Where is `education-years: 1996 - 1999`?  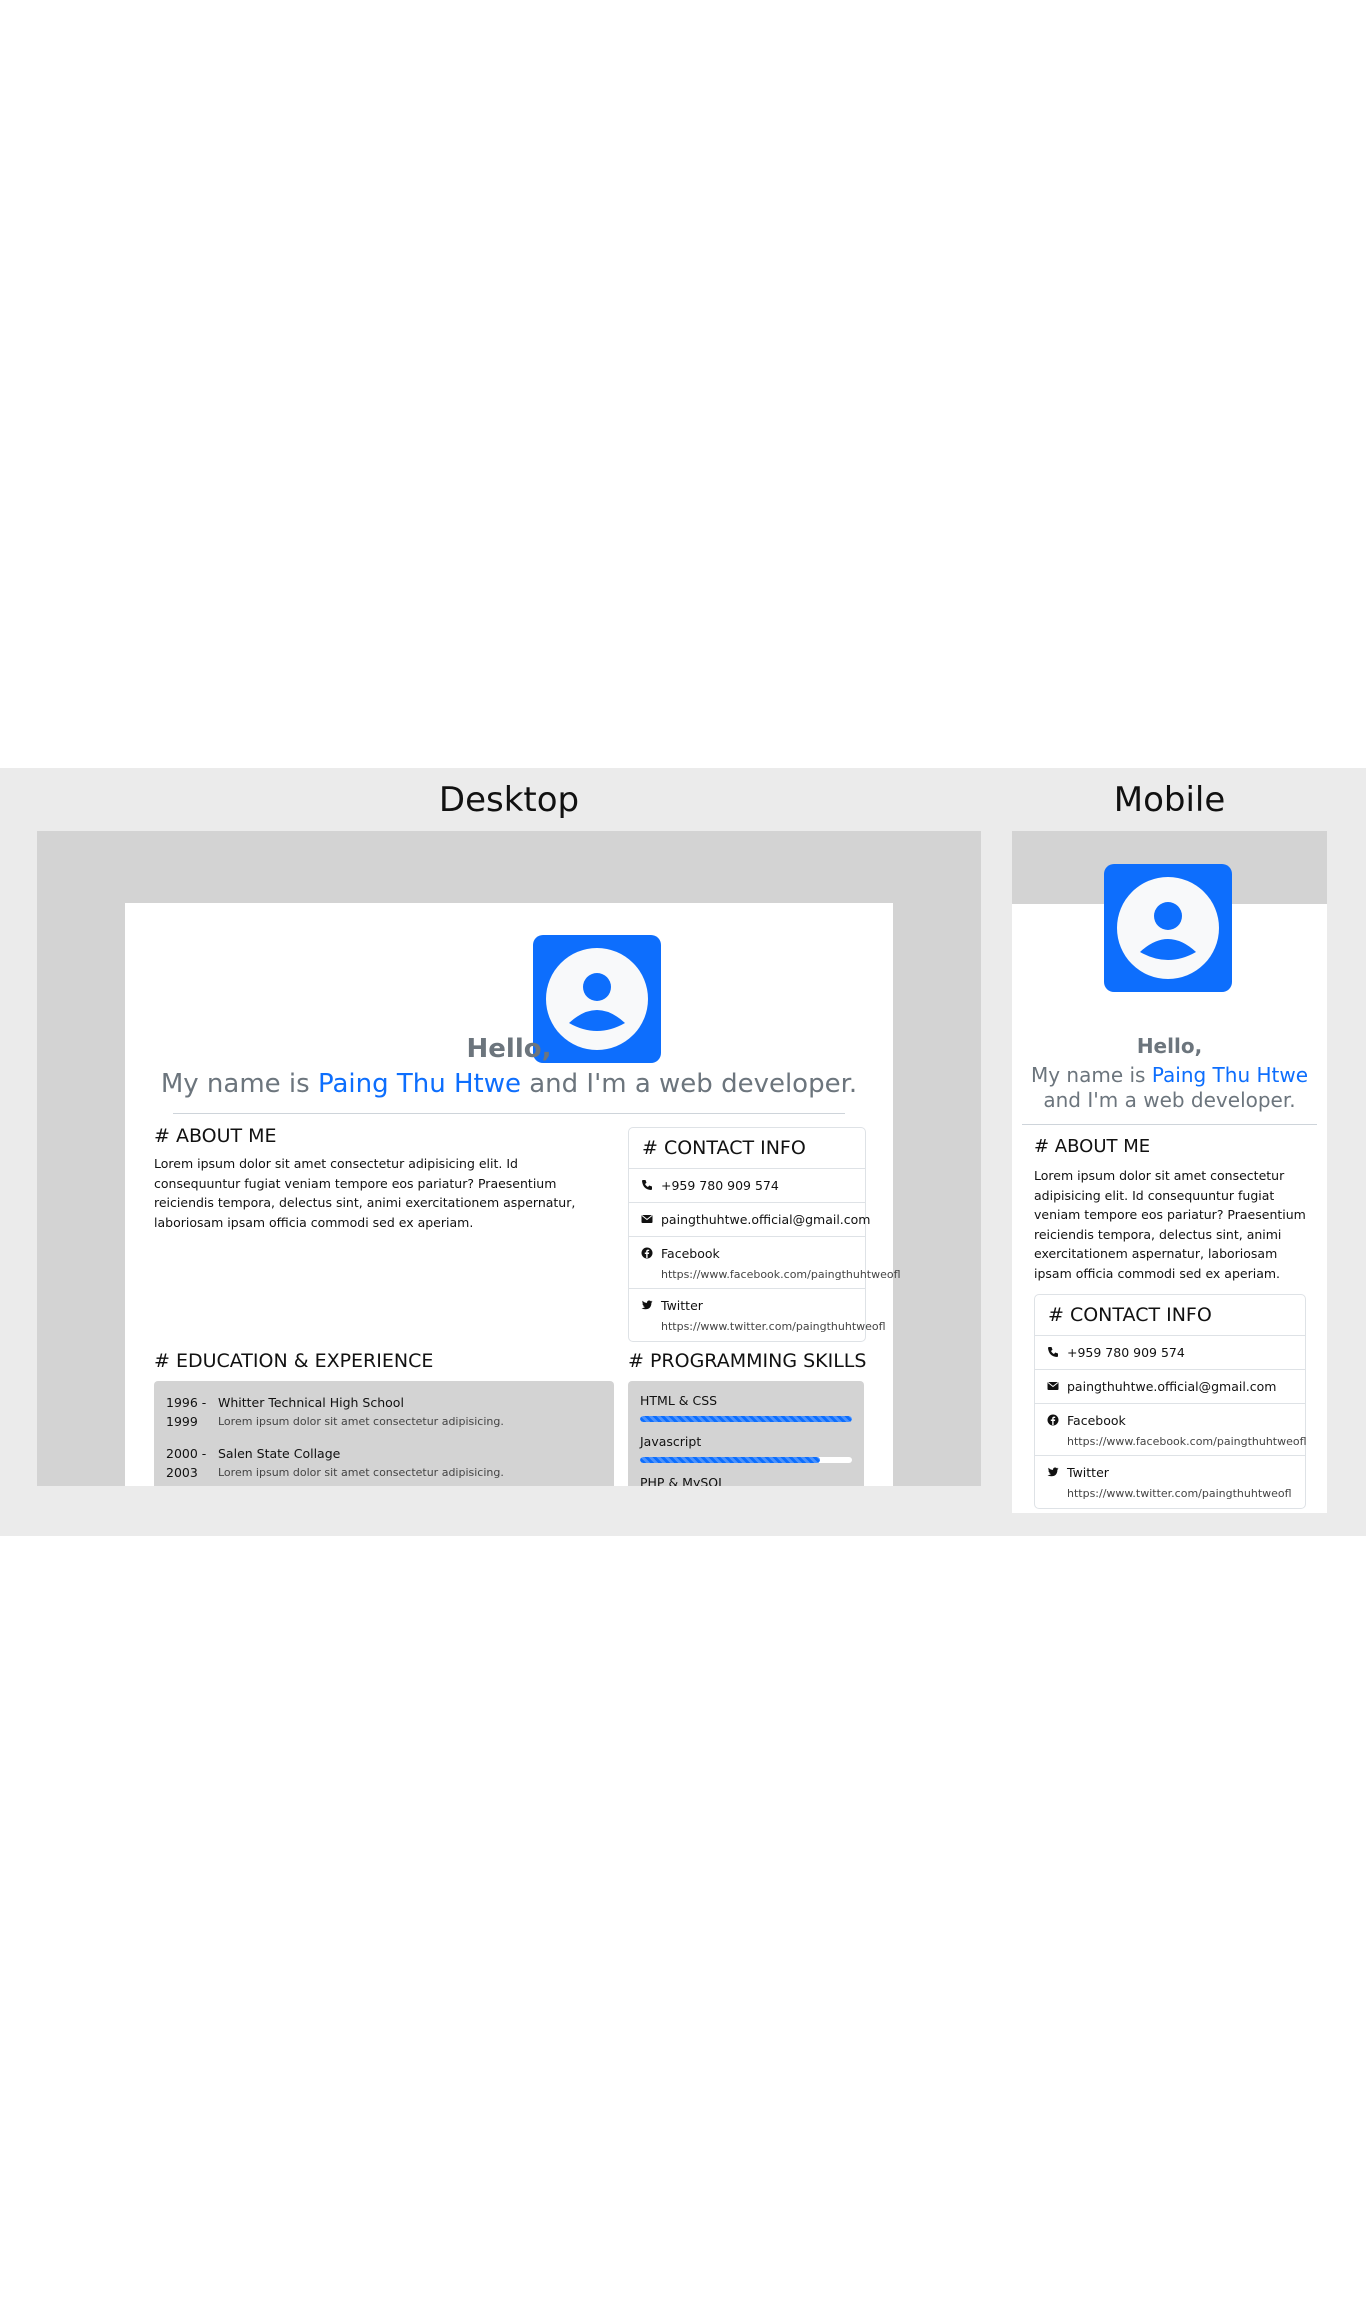
education-years: 1996 - 1999 is located at coordinates (186, 1412).